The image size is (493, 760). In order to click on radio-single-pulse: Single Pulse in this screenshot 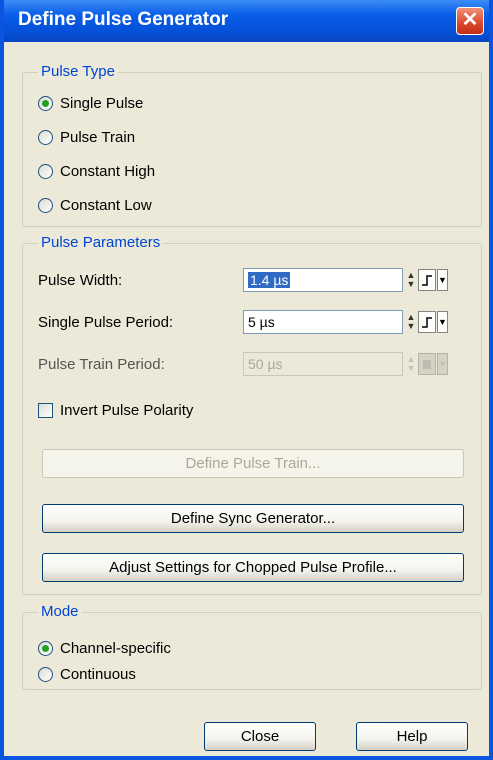, I will do `click(90, 103)`.